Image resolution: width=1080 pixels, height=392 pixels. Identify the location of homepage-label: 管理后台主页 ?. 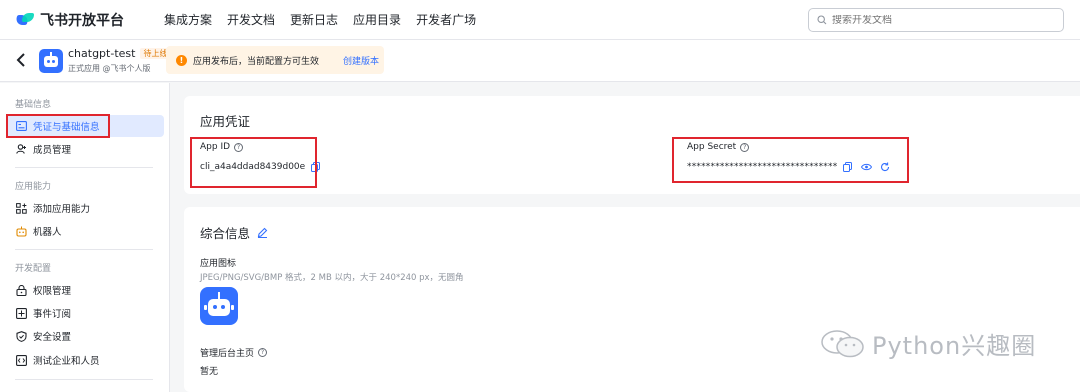
(234, 352).